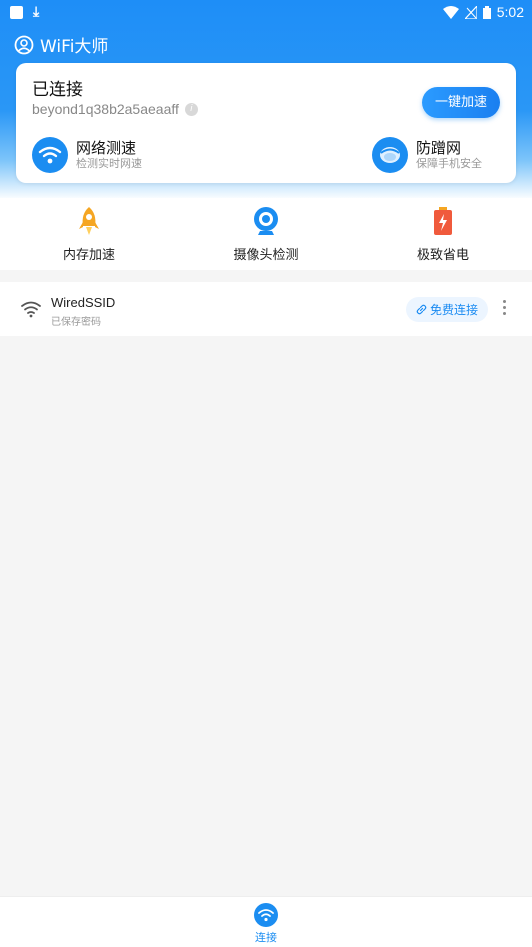 The width and height of the screenshot is (532, 947). I want to click on nav-item-connect: 连接, so click(266, 924).